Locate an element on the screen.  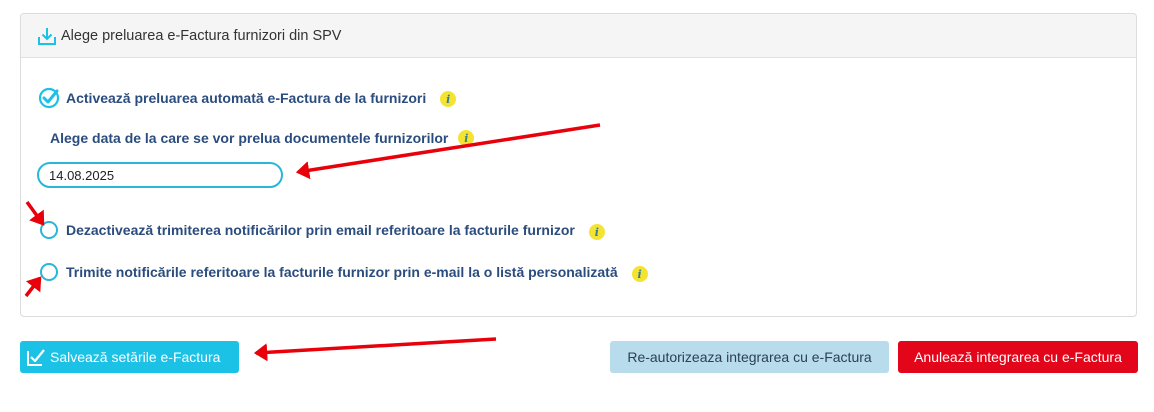
cancel-integration-button: Anulează integrarea cu e-Factura is located at coordinates (1018, 357).